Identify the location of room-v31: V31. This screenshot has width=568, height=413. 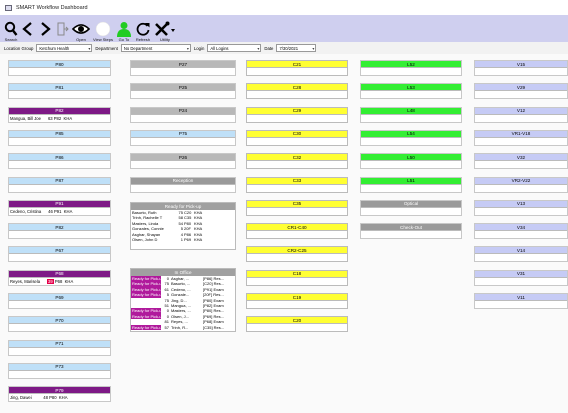
(521, 277).